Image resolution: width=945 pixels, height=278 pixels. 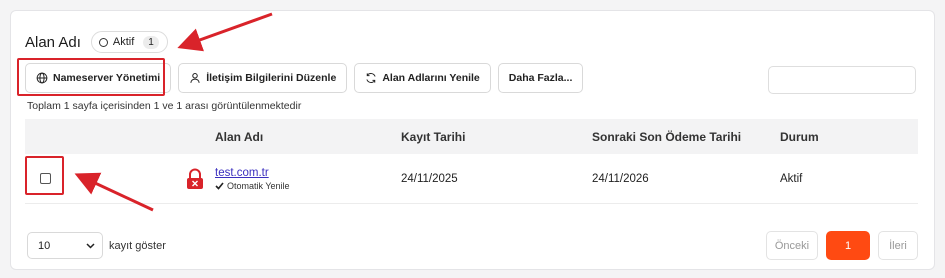 What do you see at coordinates (103, 42) in the screenshot?
I see `circle-outline-icon` at bounding box center [103, 42].